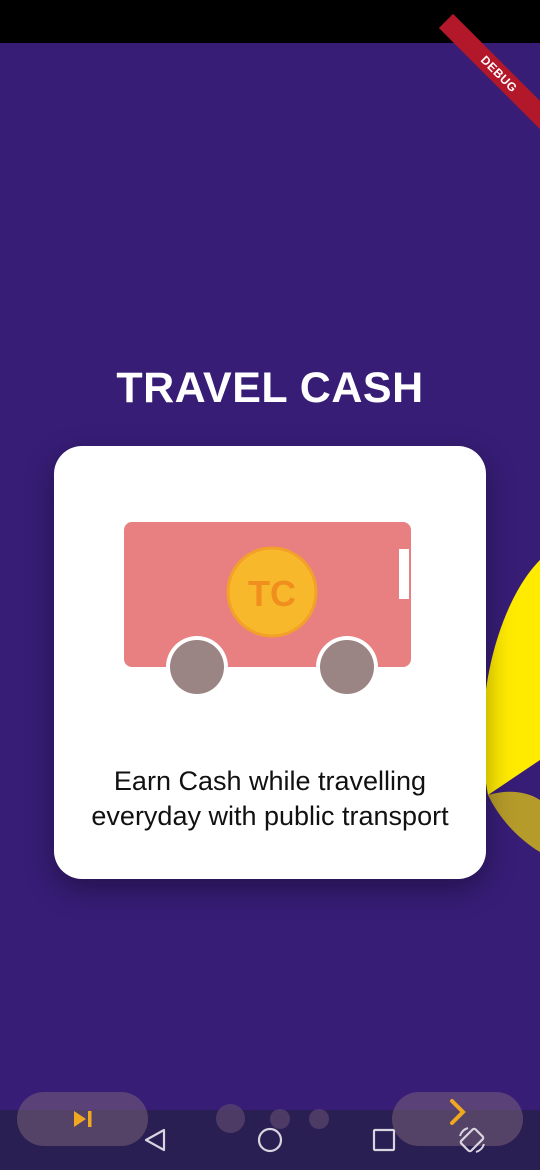 The width and height of the screenshot is (540, 1170). I want to click on bus-door, so click(404, 574).